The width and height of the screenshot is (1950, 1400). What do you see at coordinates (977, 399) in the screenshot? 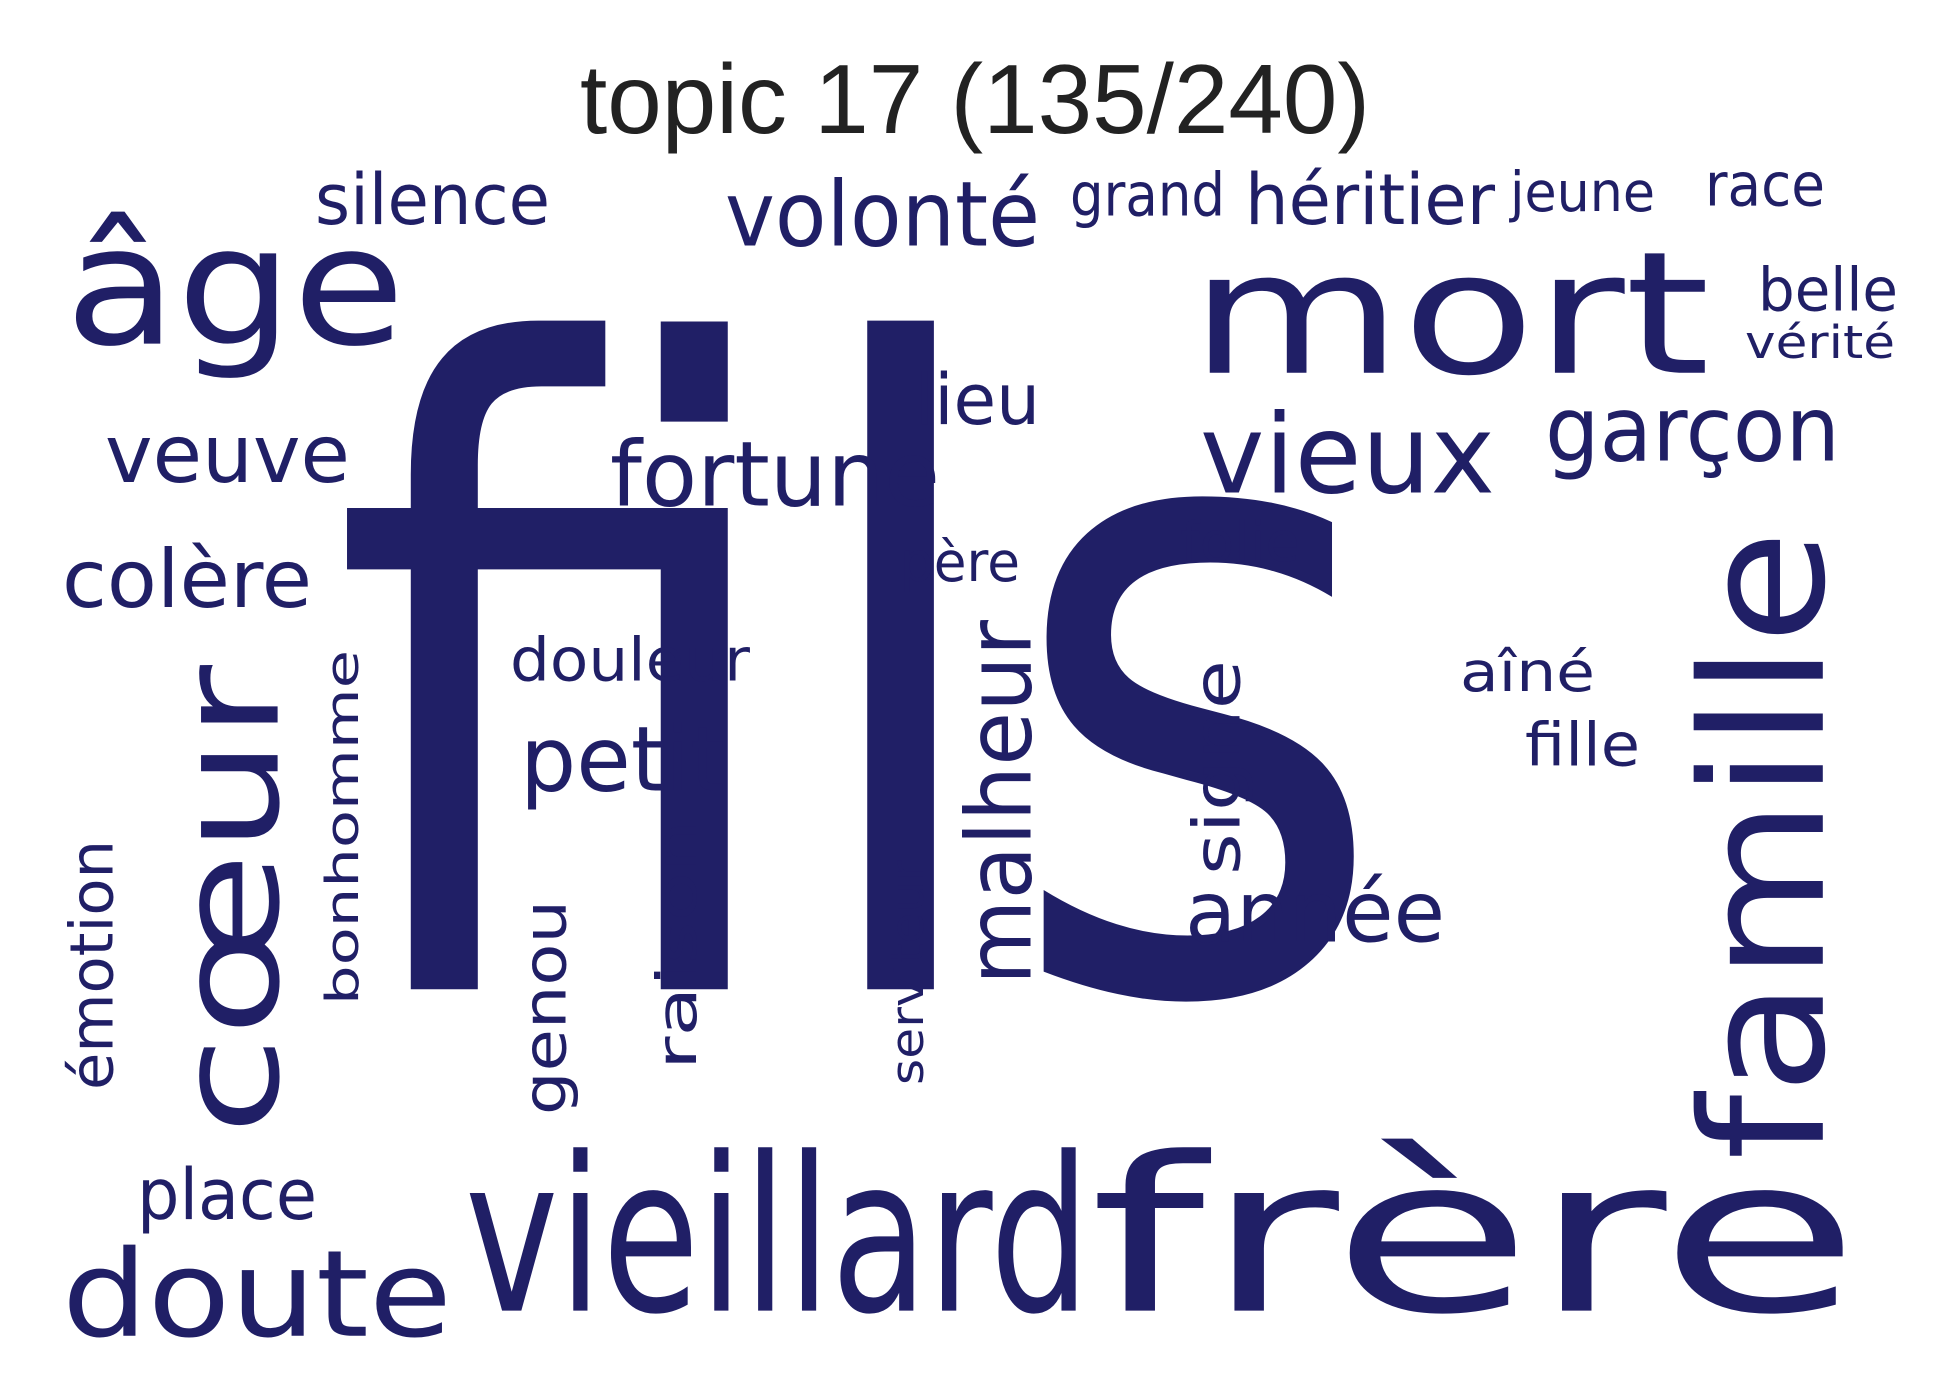
I see `word-lieu: lieu` at bounding box center [977, 399].